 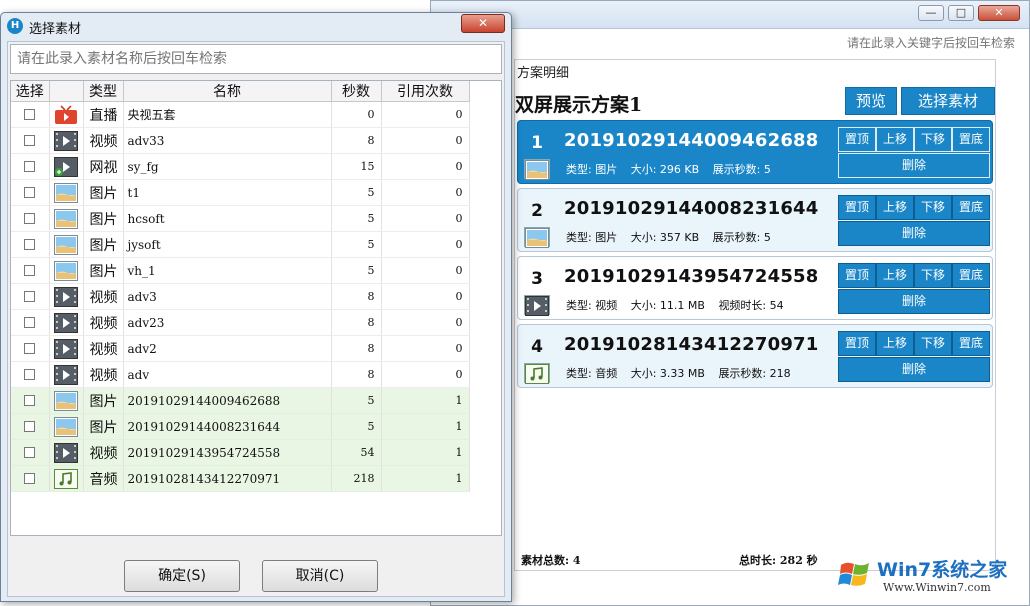 What do you see at coordinates (871, 101) in the screenshot?
I see `preview-button: 预览` at bounding box center [871, 101].